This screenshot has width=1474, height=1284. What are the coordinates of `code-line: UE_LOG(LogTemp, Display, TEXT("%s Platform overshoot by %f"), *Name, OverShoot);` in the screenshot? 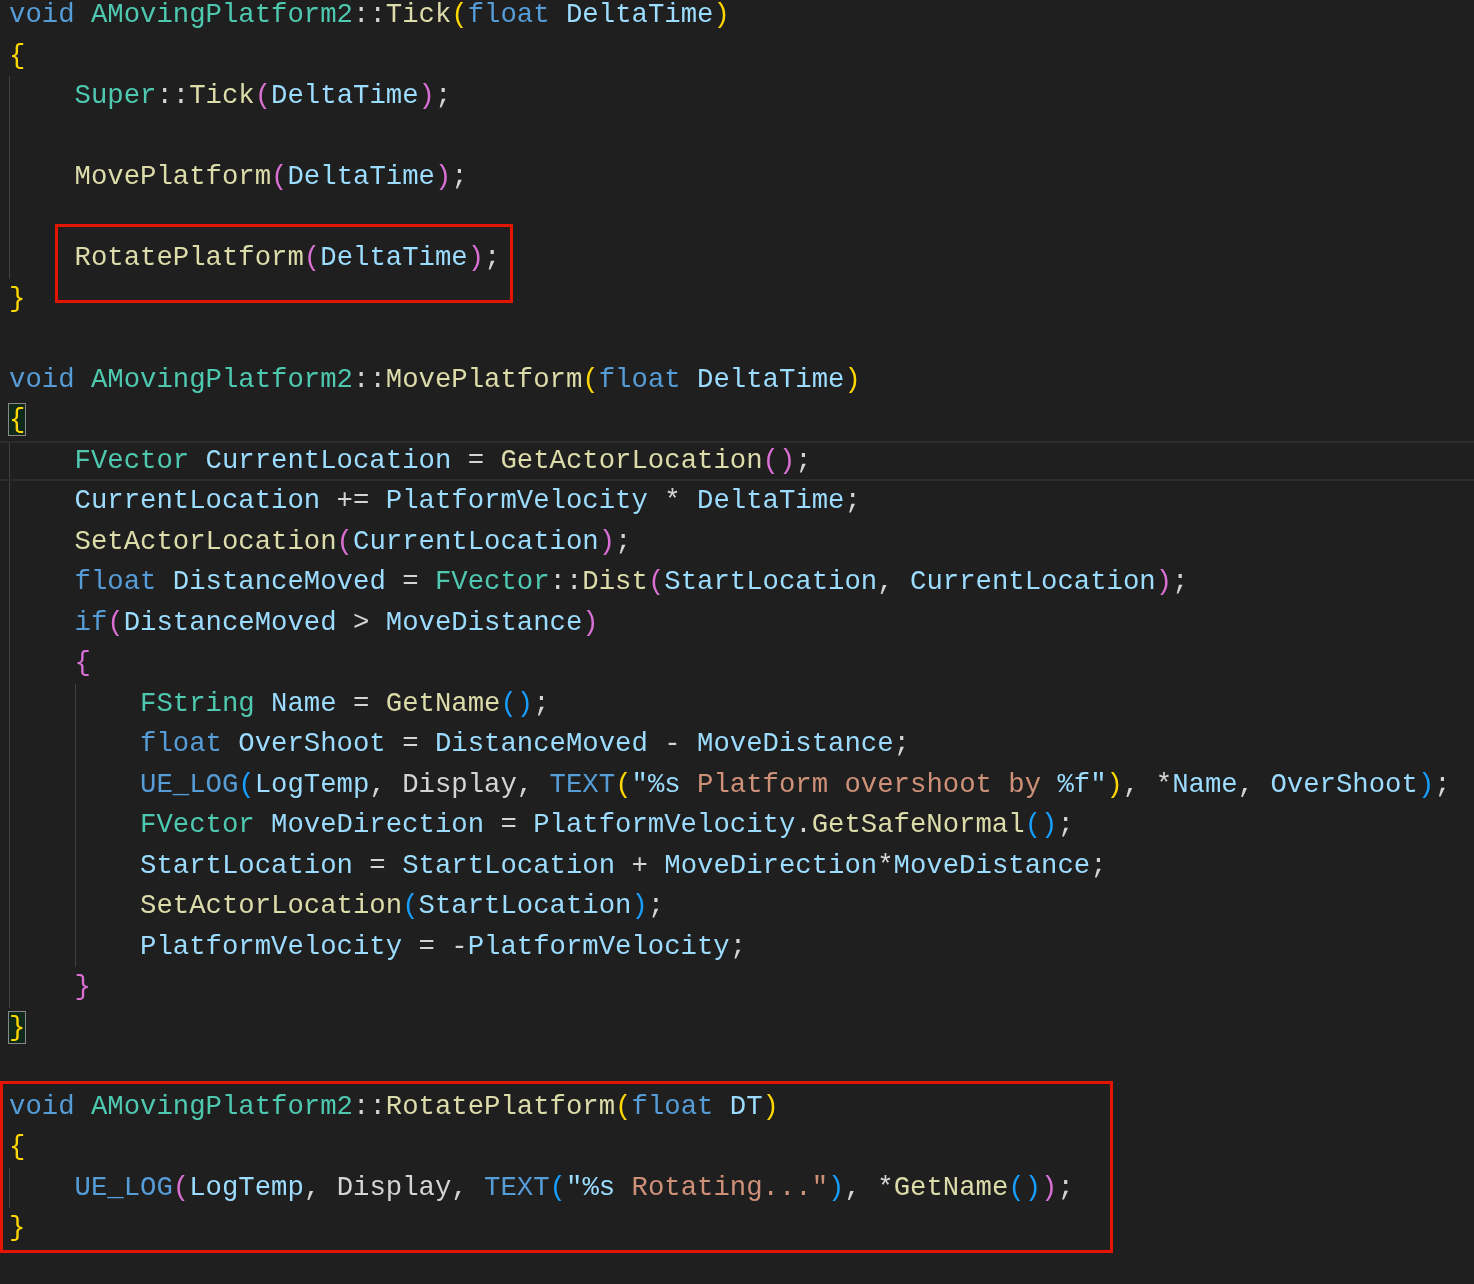 It's located at (795, 784).